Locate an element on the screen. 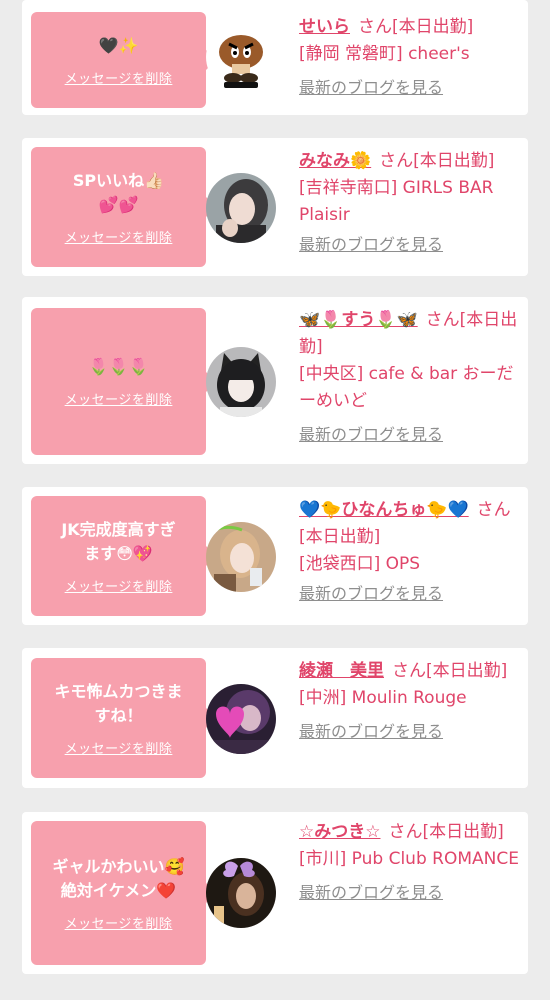 The width and height of the screenshot is (550, 1000). cast-name-link: みなみ🌼 is located at coordinates (335, 161).